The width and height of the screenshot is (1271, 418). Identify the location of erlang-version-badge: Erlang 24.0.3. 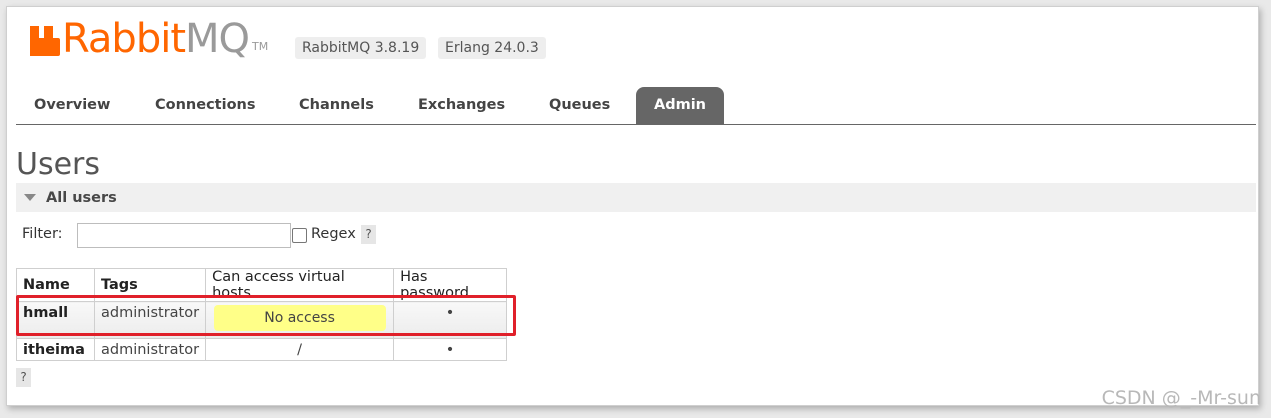
(492, 48).